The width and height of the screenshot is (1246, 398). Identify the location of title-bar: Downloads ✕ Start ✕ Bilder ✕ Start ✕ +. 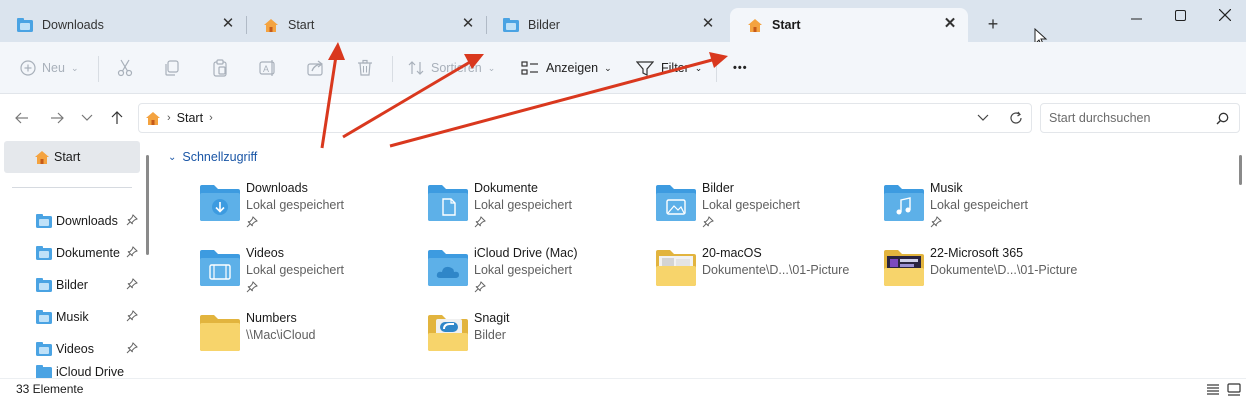
(623, 24).